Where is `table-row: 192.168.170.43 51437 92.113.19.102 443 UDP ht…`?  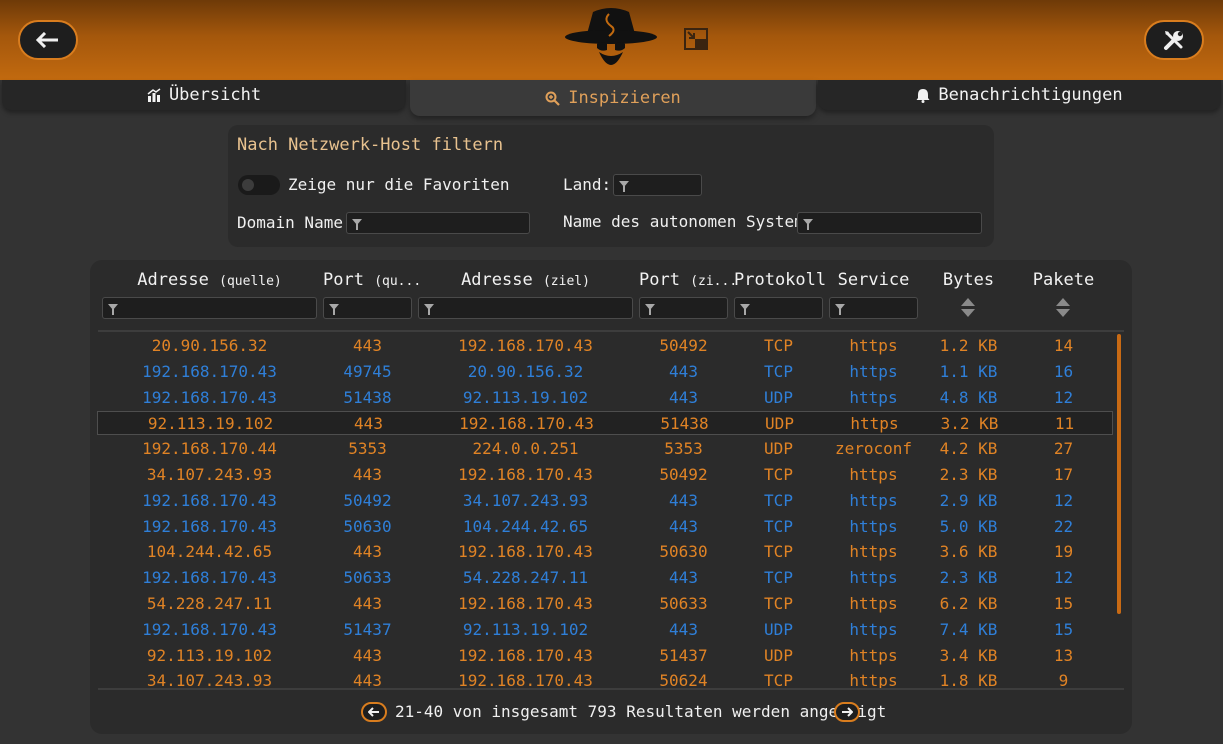
table-row: 192.168.170.43 51437 92.113.19.102 443 UDP ht… is located at coordinates (605, 630).